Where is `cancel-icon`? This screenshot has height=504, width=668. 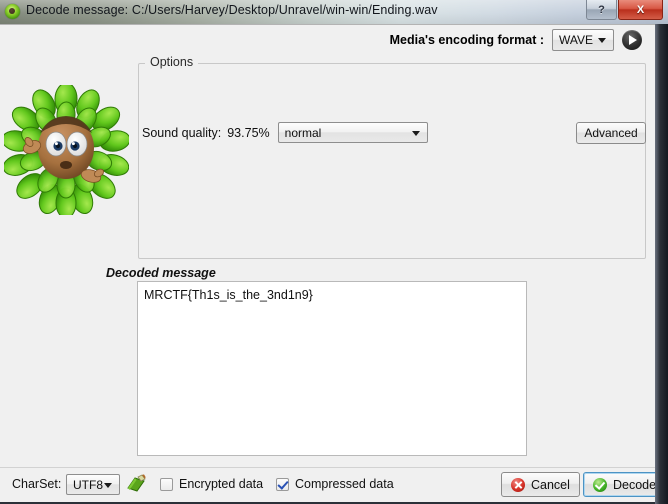 cancel-icon is located at coordinates (518, 484).